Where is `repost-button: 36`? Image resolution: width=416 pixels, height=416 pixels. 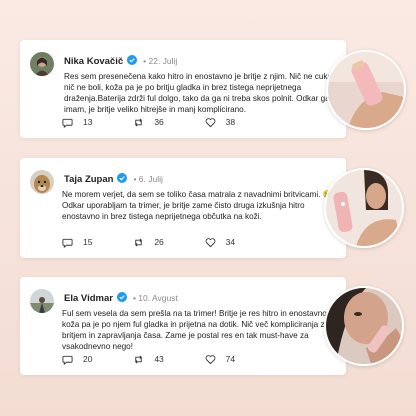
repost-button: 36 is located at coordinates (168, 122).